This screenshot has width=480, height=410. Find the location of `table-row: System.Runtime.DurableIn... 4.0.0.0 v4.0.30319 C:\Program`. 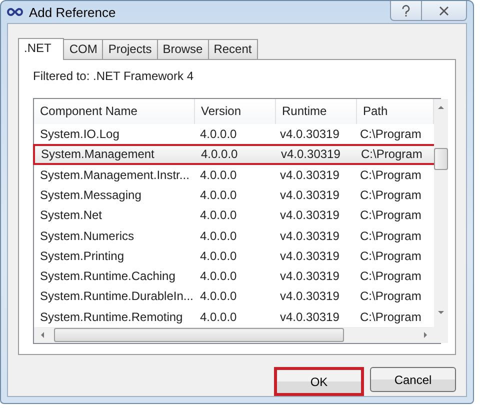

table-row: System.Runtime.DurableIn... 4.0.0.0 v4.0.30319 C:\Program is located at coordinates (234, 296).